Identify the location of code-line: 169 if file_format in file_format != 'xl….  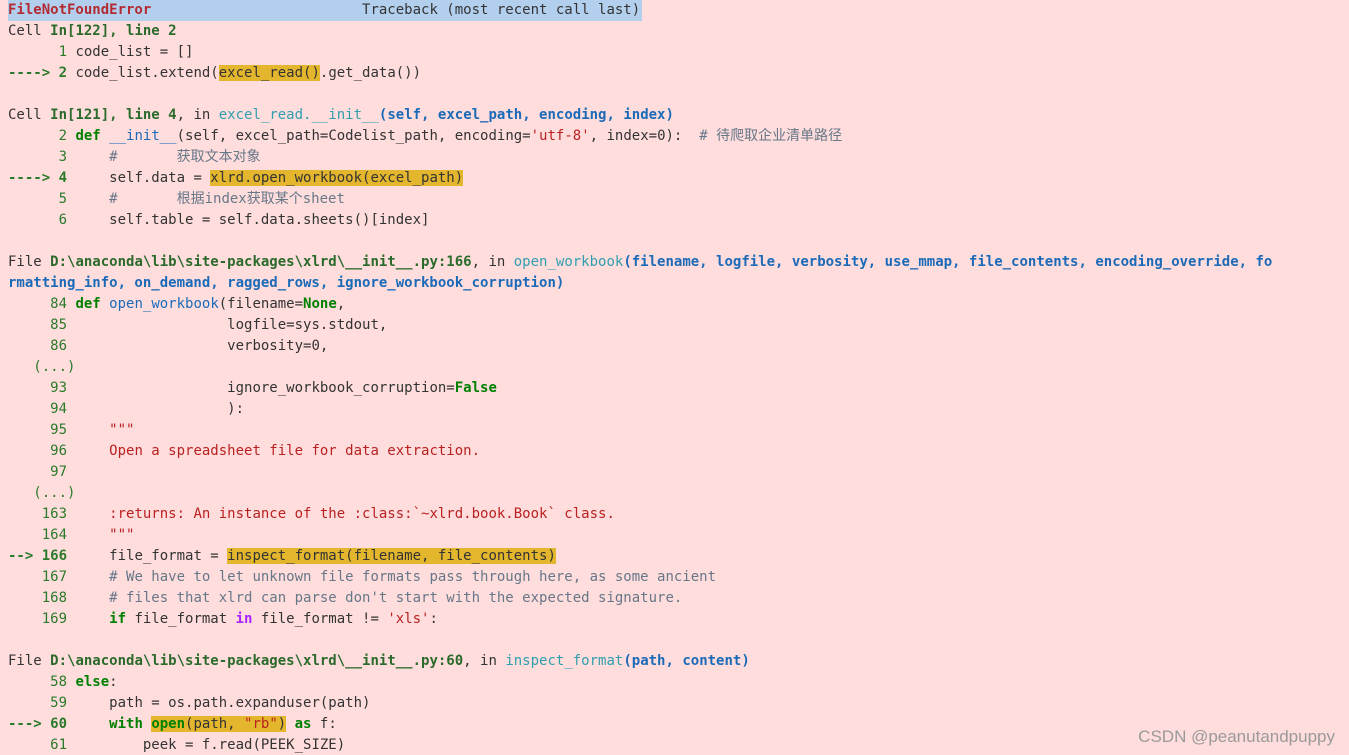
(223, 619).